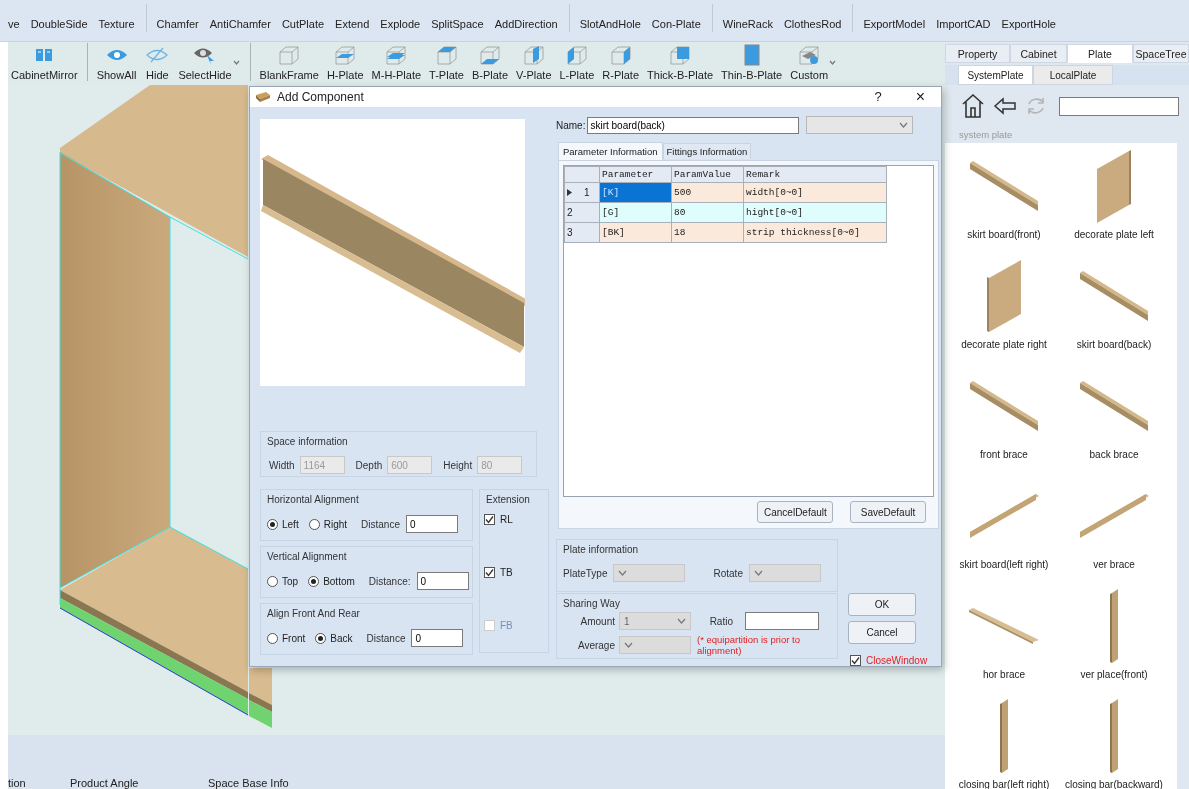  Describe the element at coordinates (597, 621) in the screenshot. I see `field-label: Amount` at that location.